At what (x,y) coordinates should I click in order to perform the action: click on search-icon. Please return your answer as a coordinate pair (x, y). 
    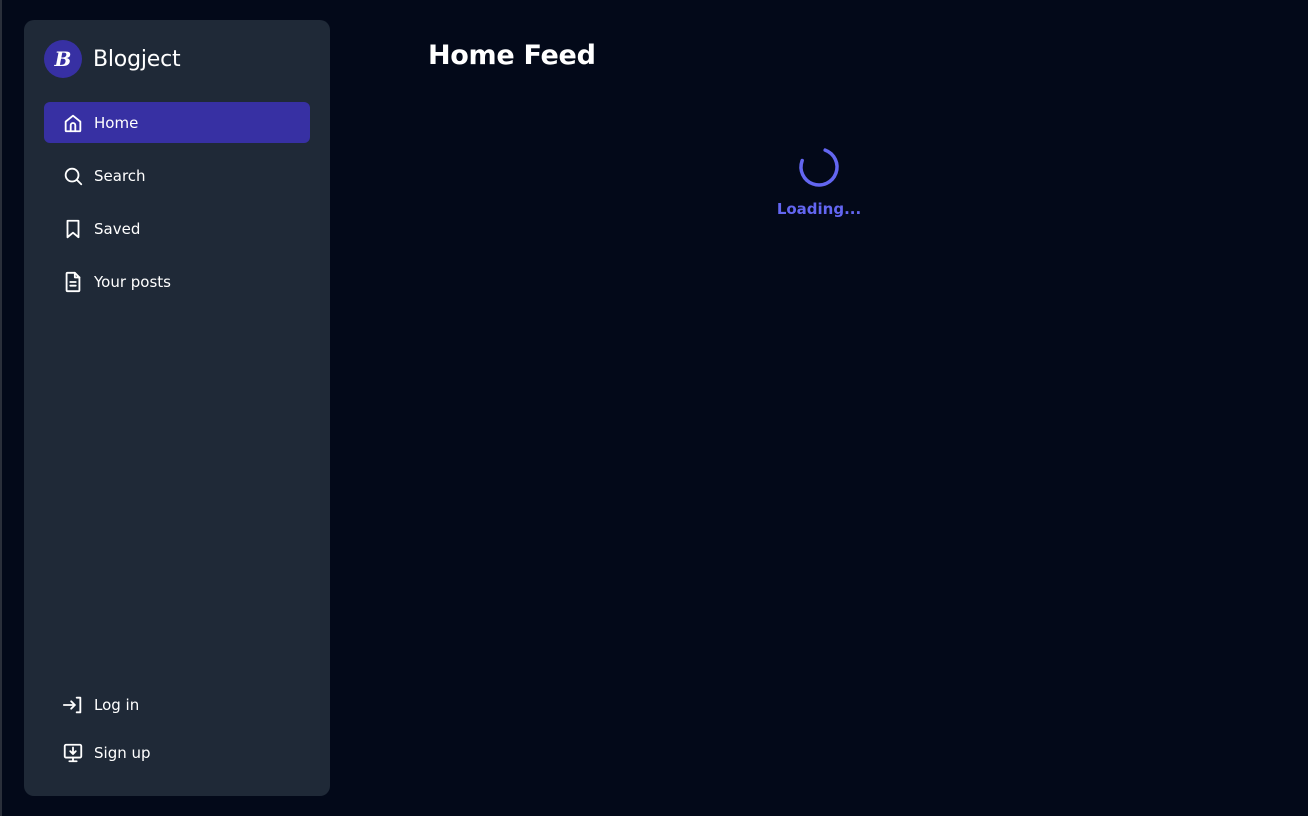
    Looking at the image, I should click on (73, 176).